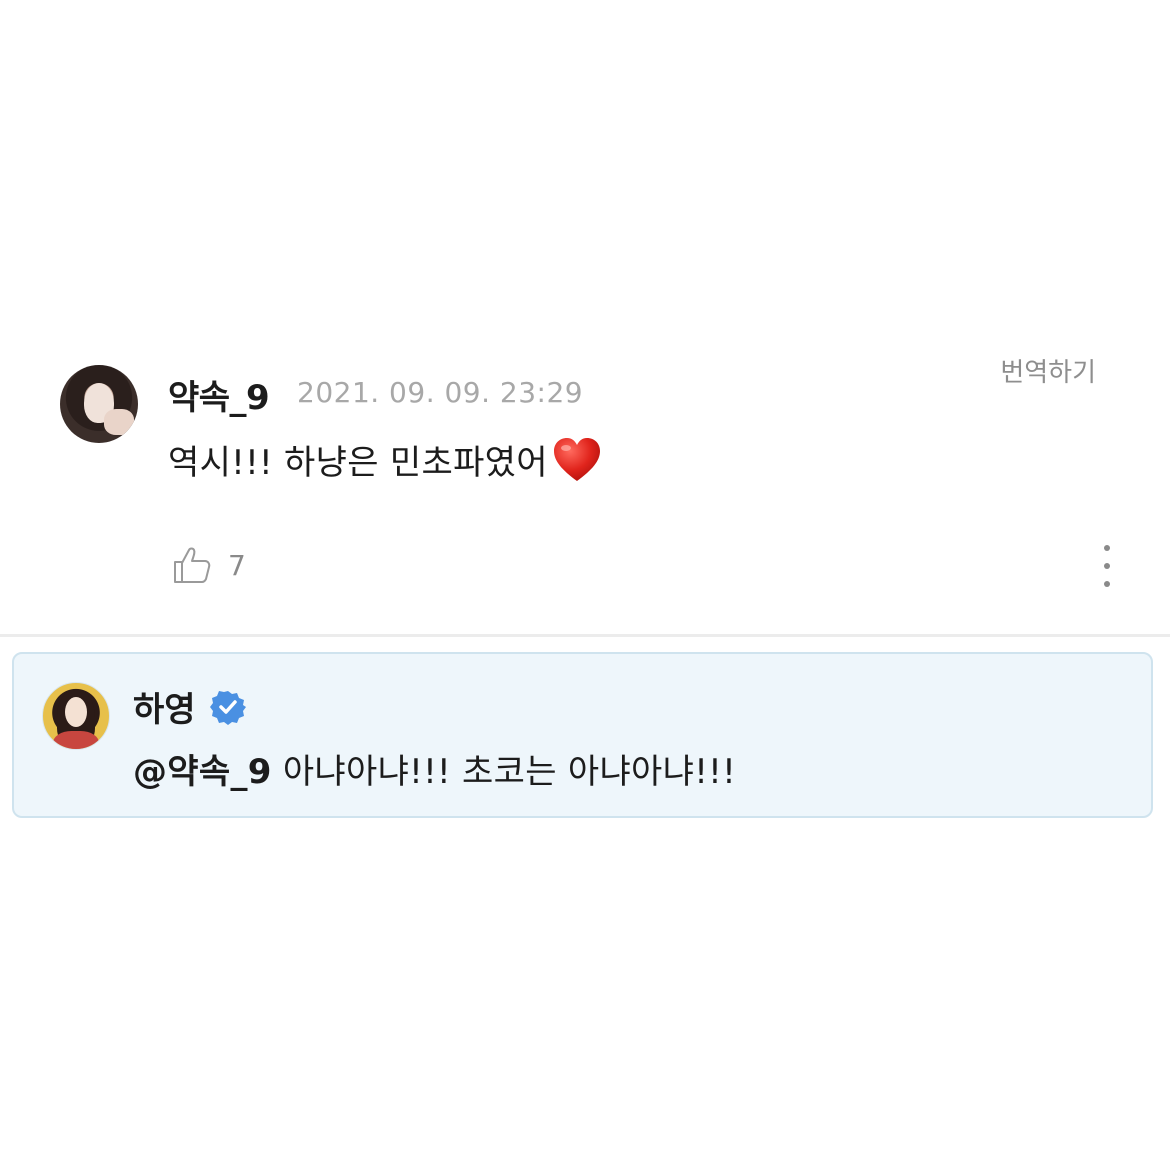  Describe the element at coordinates (237, 565) in the screenshot. I see `like-count: 7` at that location.